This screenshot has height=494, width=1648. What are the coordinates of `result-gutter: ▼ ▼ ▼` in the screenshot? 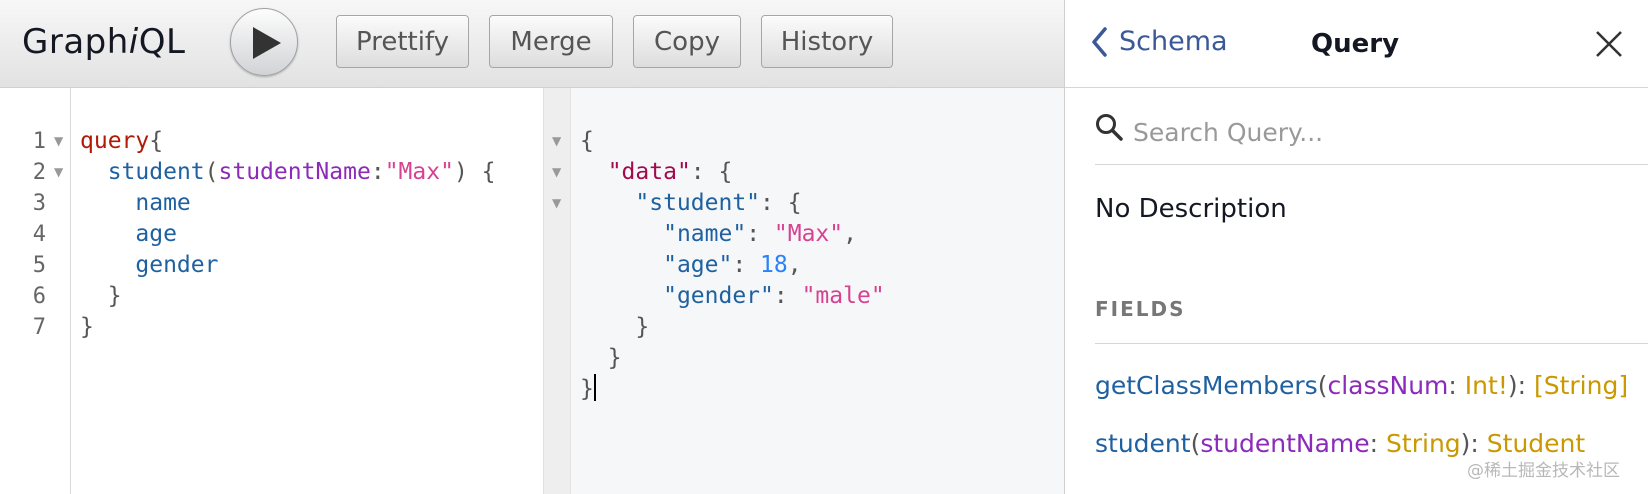 It's located at (557, 291).